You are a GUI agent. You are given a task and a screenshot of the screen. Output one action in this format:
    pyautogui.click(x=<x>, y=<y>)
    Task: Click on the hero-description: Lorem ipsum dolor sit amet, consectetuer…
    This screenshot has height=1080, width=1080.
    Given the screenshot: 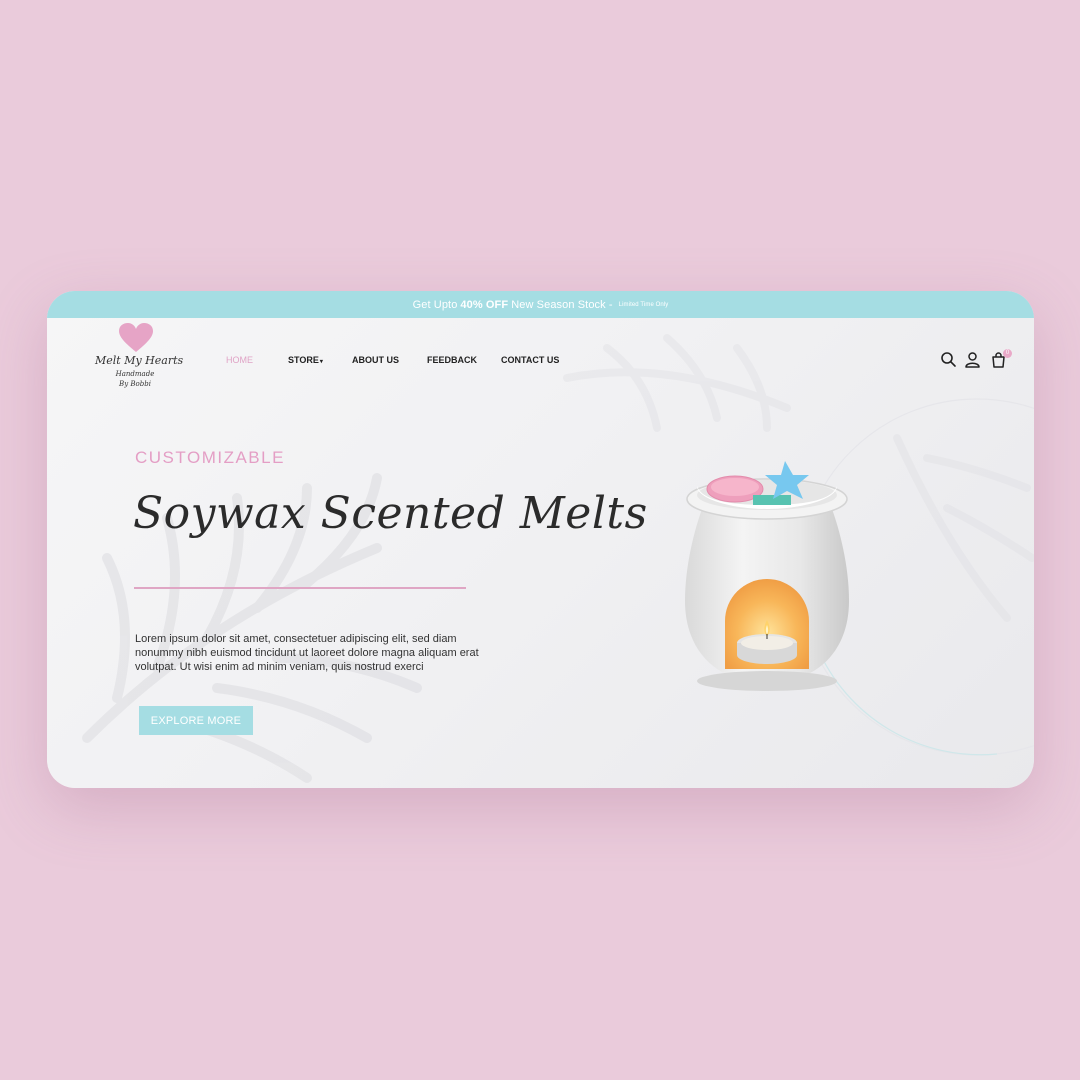 What is the action you would take?
    pyautogui.click(x=307, y=653)
    